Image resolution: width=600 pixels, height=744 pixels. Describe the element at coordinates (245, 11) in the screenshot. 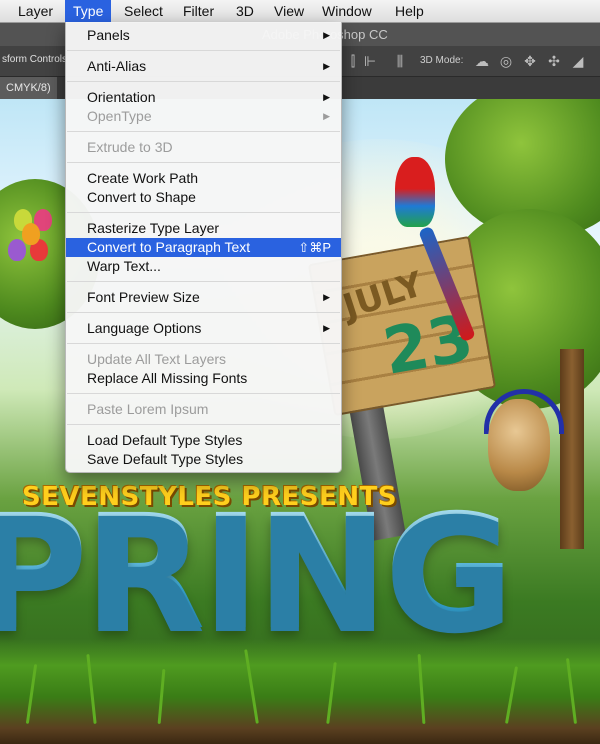

I see `menu-3d: 3D` at that location.